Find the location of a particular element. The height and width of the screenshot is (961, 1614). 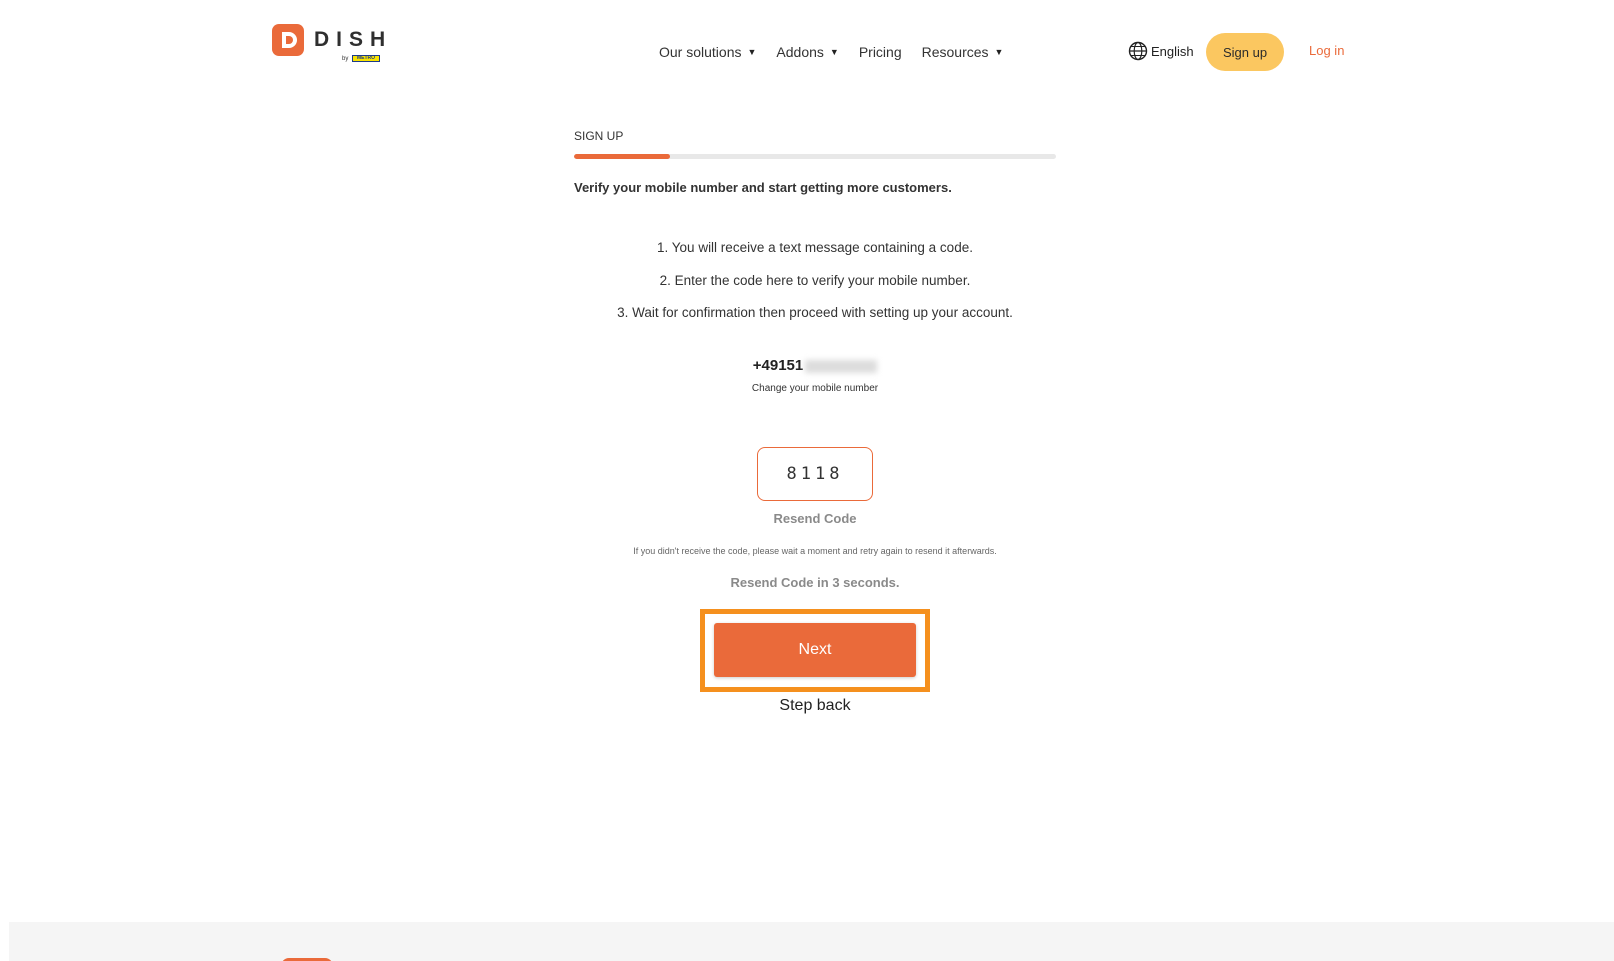

login-link: Log in is located at coordinates (1326, 50).